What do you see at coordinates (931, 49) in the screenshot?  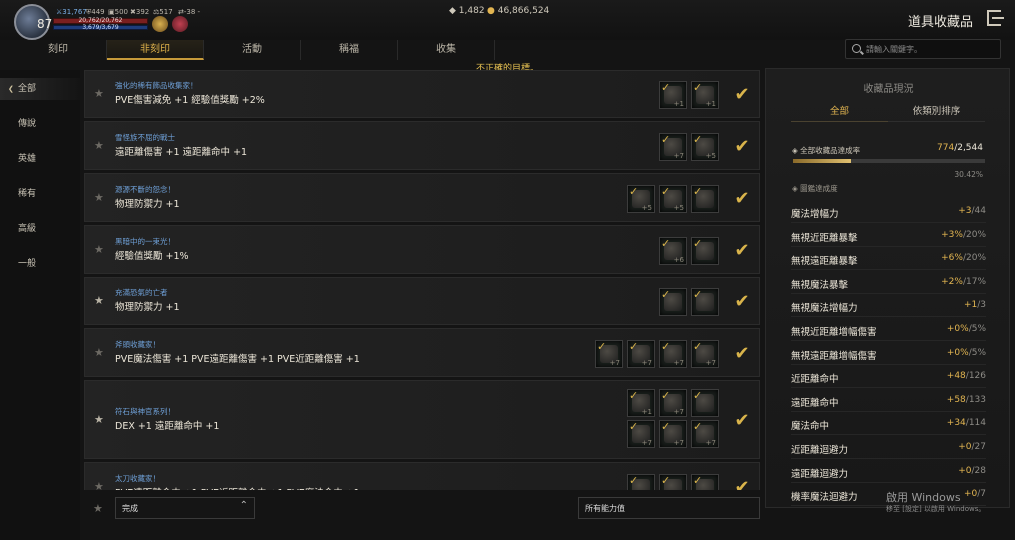 I see `search-input` at bounding box center [931, 49].